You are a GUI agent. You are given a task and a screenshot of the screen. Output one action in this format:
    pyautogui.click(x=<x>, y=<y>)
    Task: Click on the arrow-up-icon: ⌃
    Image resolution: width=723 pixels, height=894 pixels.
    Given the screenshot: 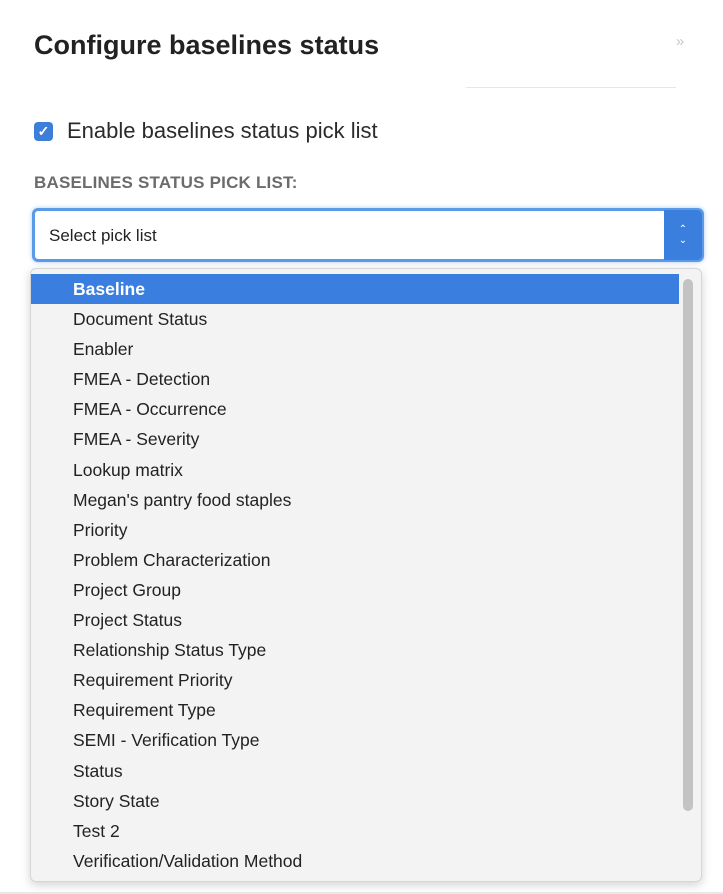 What is the action you would take?
    pyautogui.click(x=683, y=229)
    